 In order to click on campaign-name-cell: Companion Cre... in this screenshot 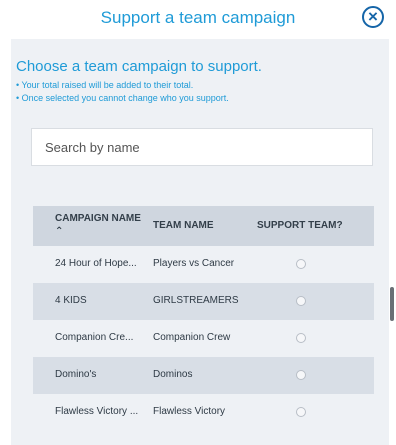, I will do `click(94, 337)`.